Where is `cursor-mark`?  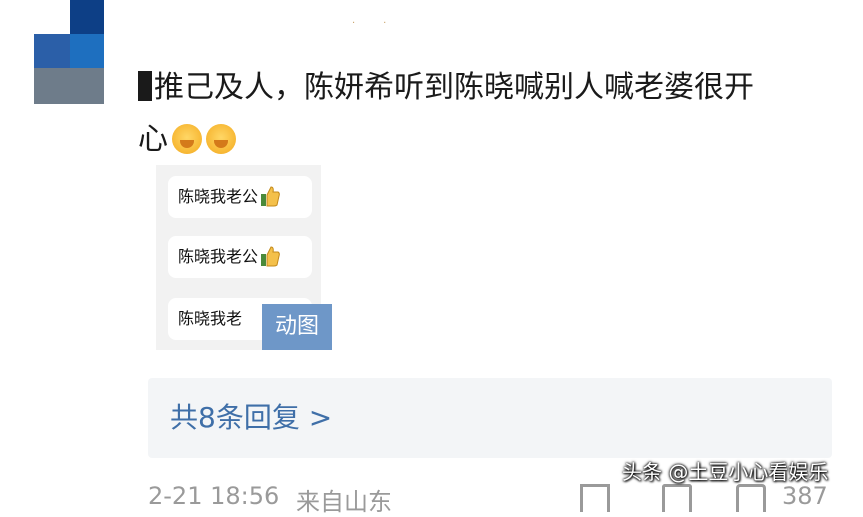 cursor-mark is located at coordinates (145, 86).